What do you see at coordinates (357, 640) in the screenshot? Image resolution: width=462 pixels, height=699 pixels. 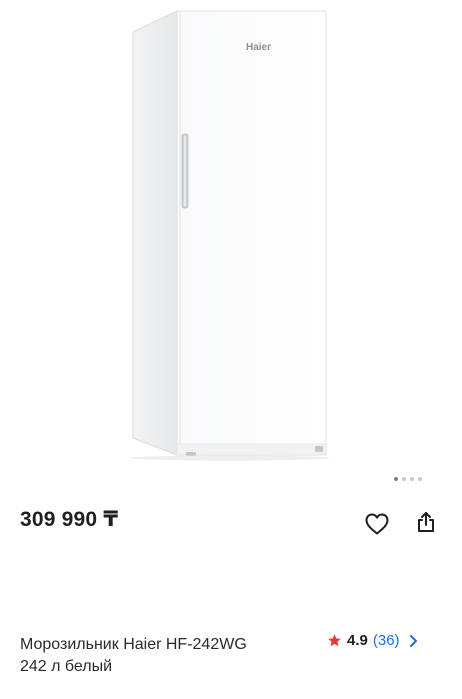 I see `rating-score: 4.9` at bounding box center [357, 640].